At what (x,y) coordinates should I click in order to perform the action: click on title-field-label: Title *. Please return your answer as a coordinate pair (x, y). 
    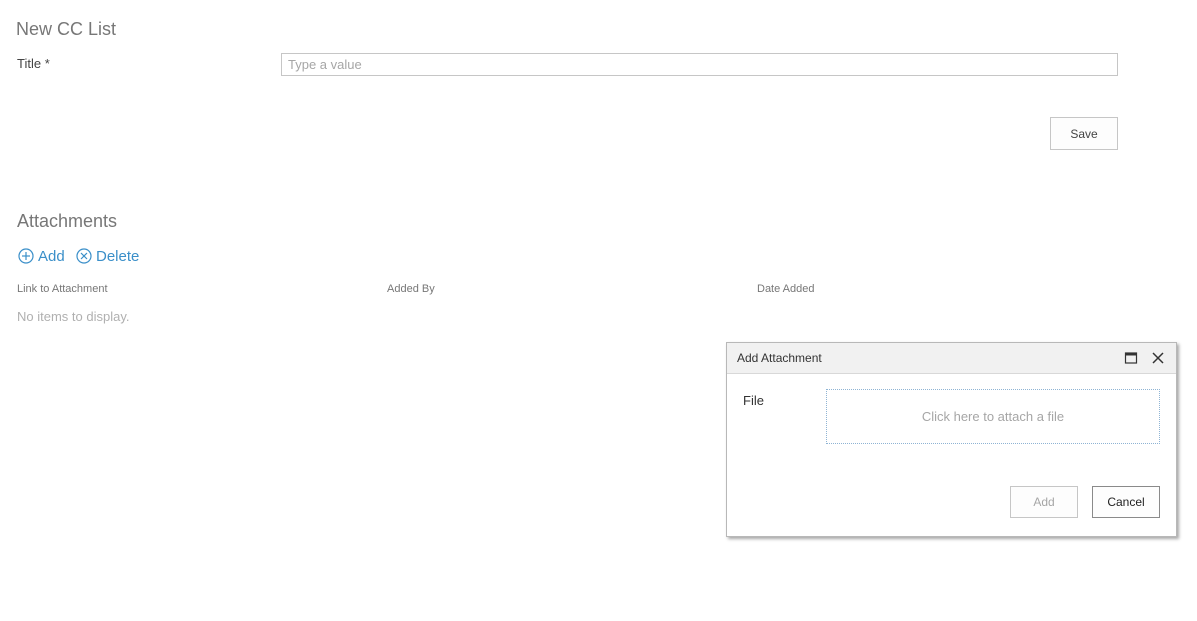
    Looking at the image, I should click on (33, 63).